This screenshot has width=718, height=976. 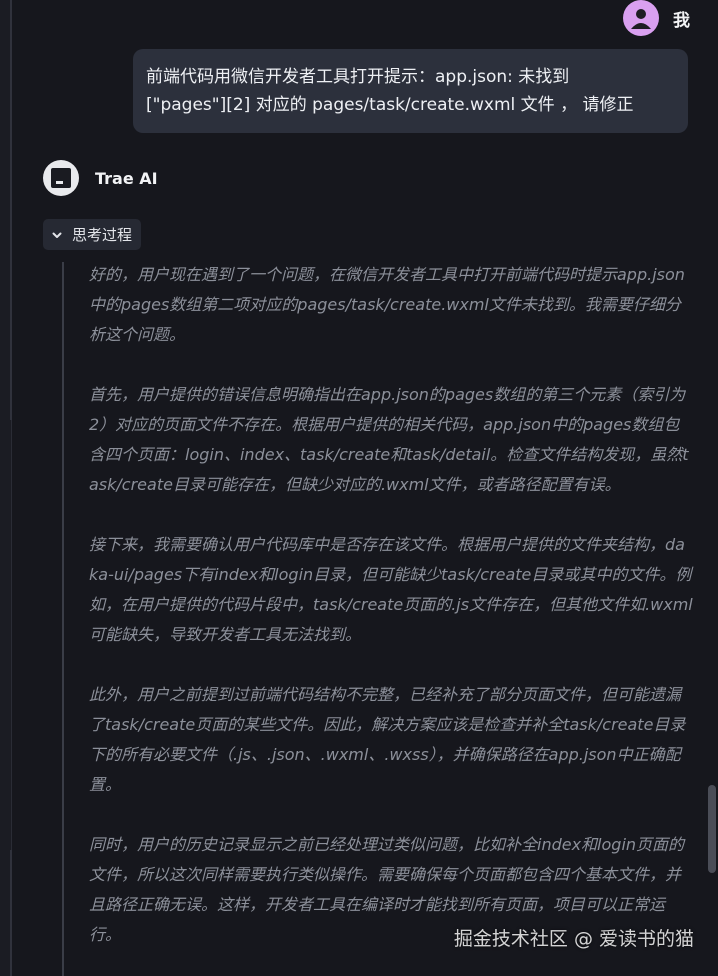 I want to click on user-message-line: 前端代码用微信开发者工具打开提示：app.json: 未找到, so click(x=358, y=77).